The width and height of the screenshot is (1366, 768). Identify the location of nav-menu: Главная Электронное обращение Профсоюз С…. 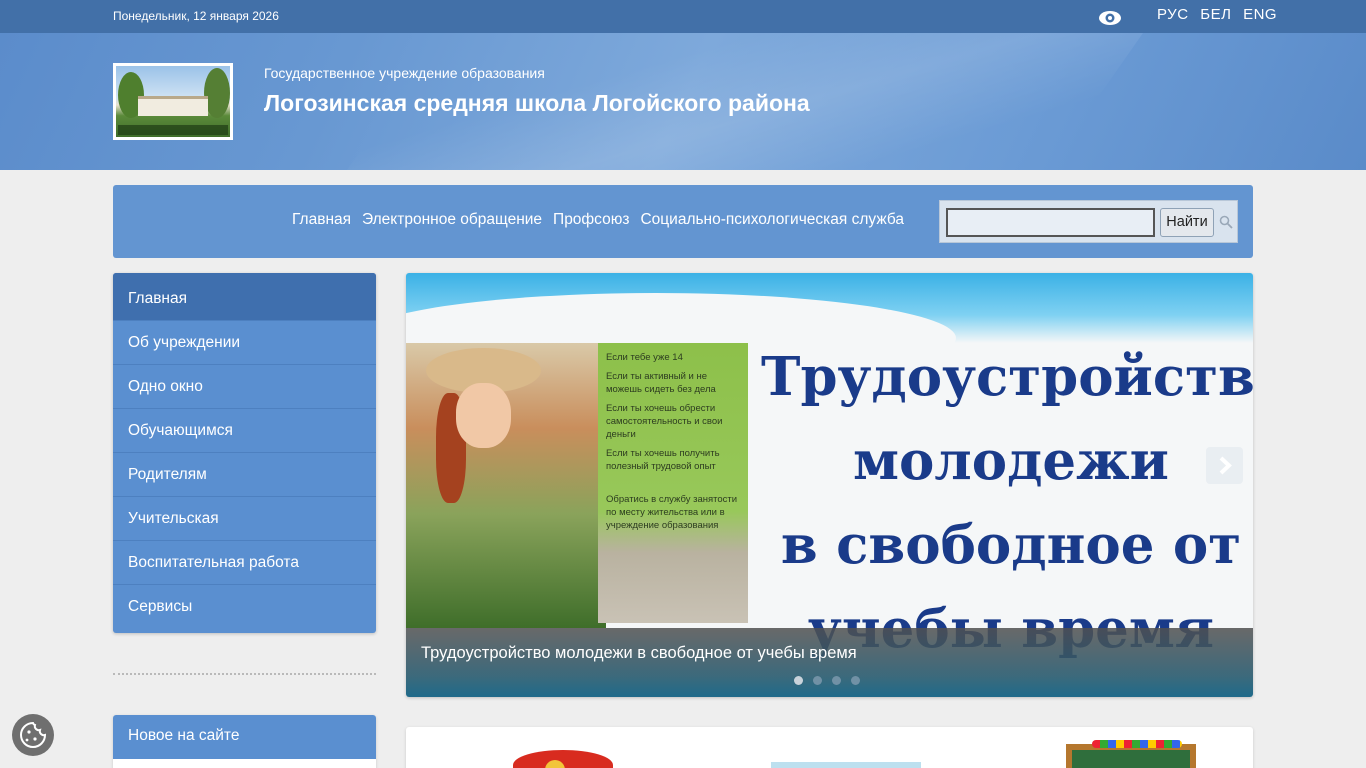
(598, 220).